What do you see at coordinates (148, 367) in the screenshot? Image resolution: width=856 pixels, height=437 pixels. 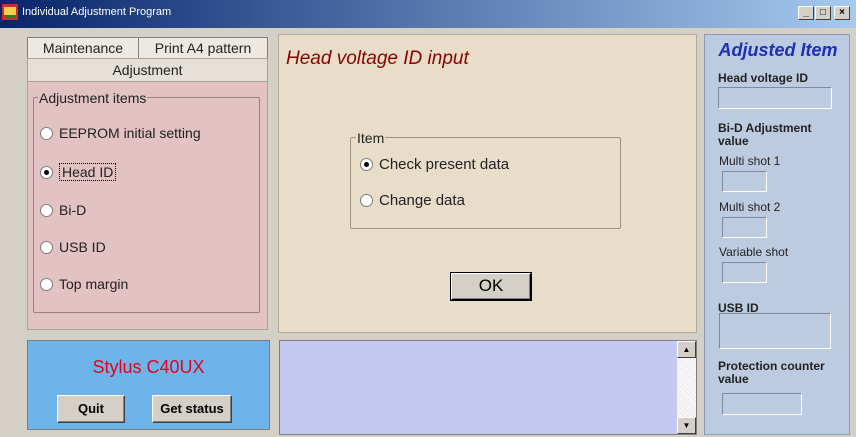 I see `device-model: Stylus C40UX` at bounding box center [148, 367].